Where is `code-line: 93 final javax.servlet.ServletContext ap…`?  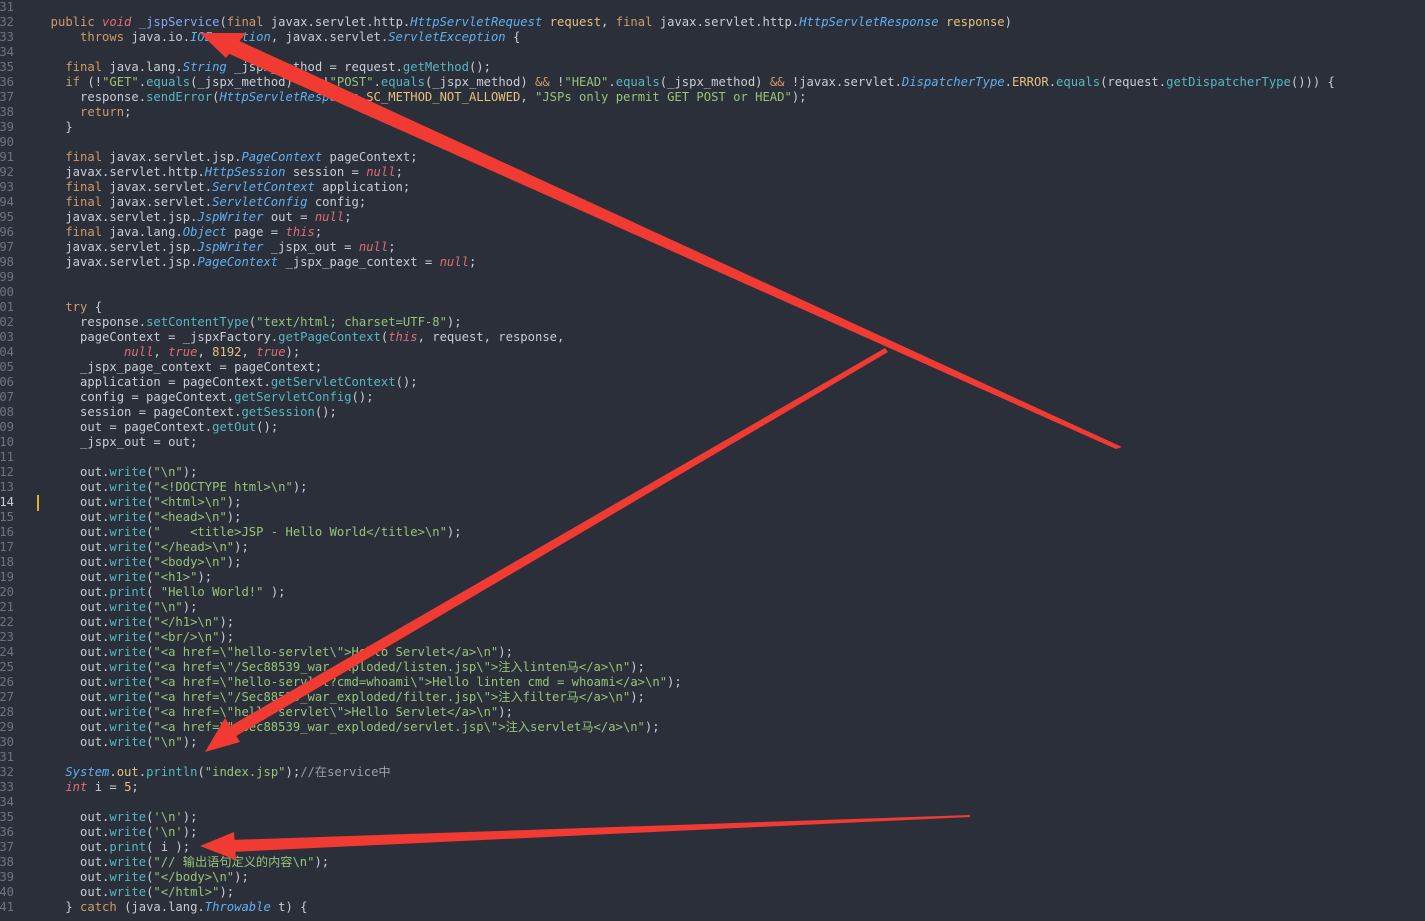 code-line: 93 final javax.servlet.ServletContext ap… is located at coordinates (712, 187).